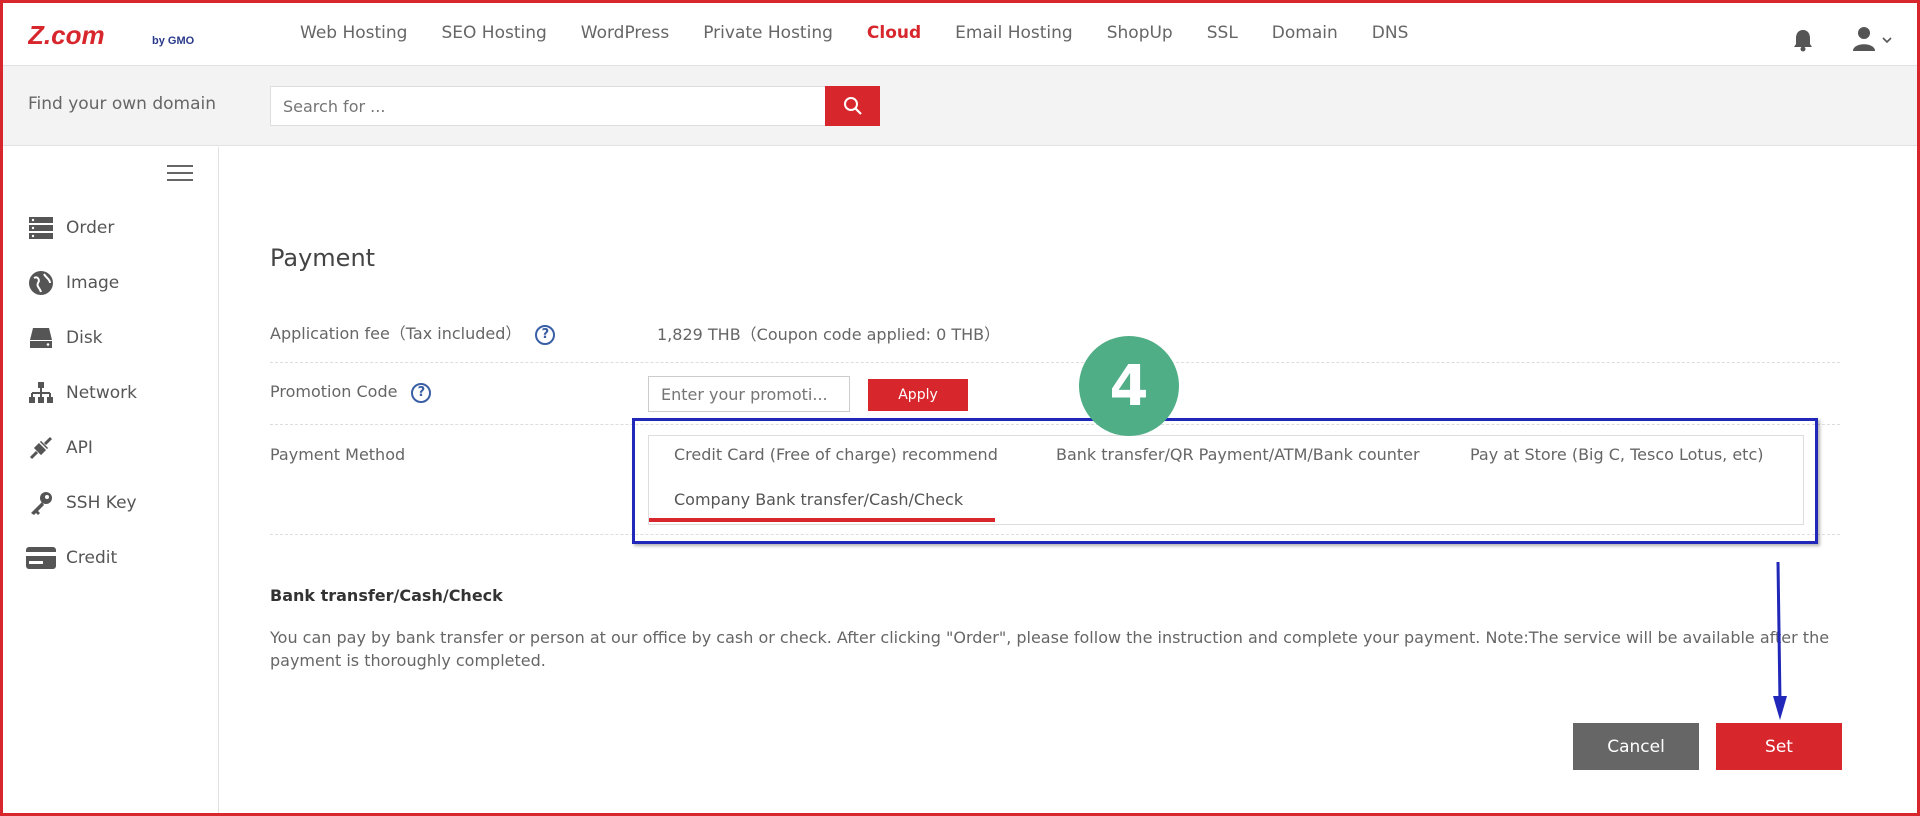 The width and height of the screenshot is (1920, 816). I want to click on sidebar-item-label: Order, so click(90, 228).